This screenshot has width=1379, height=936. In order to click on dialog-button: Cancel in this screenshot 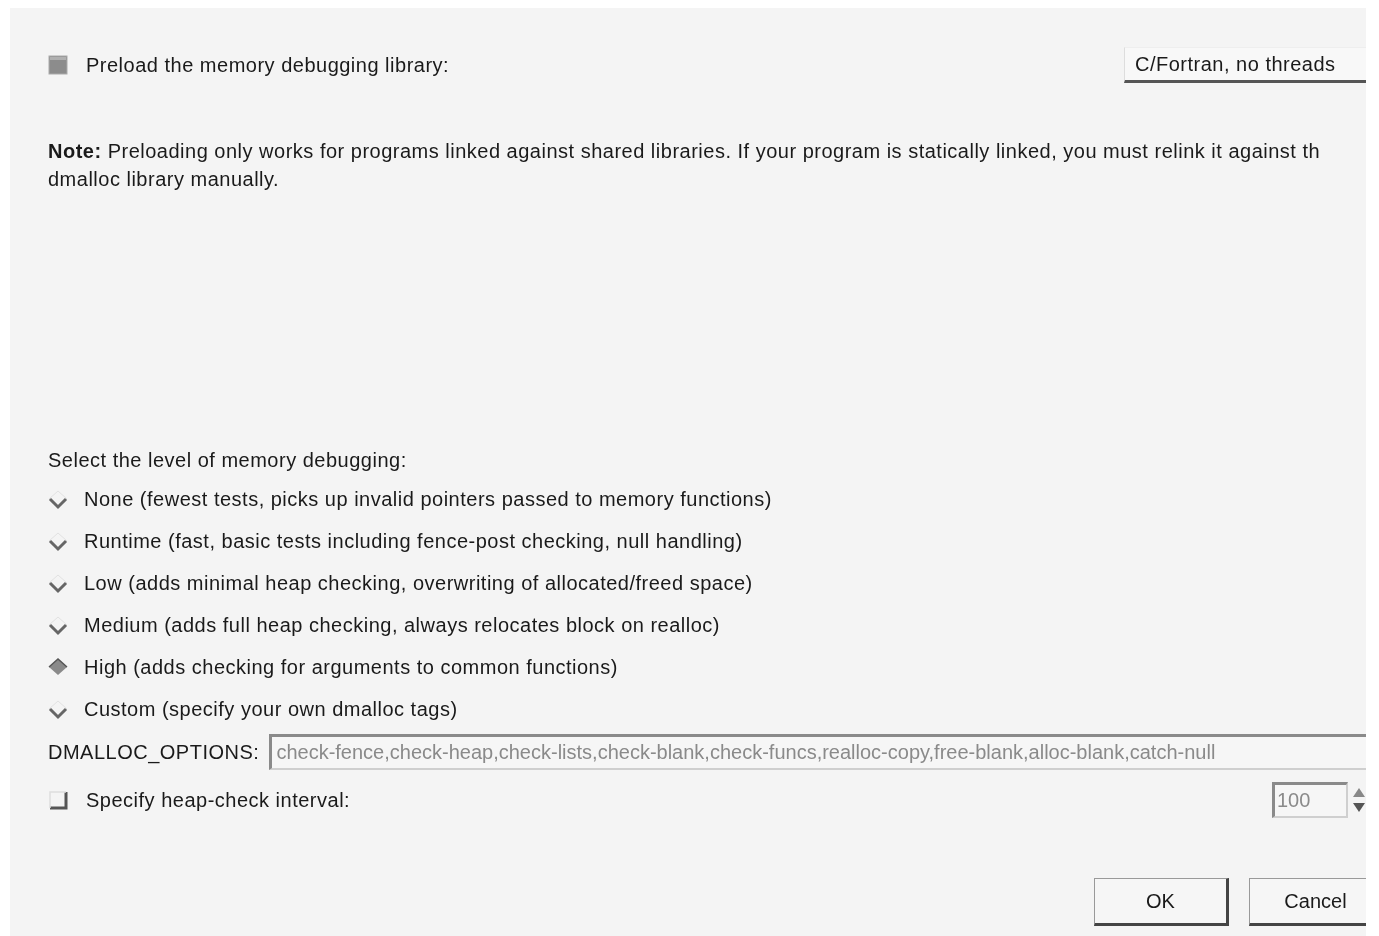, I will do `click(1307, 902)`.